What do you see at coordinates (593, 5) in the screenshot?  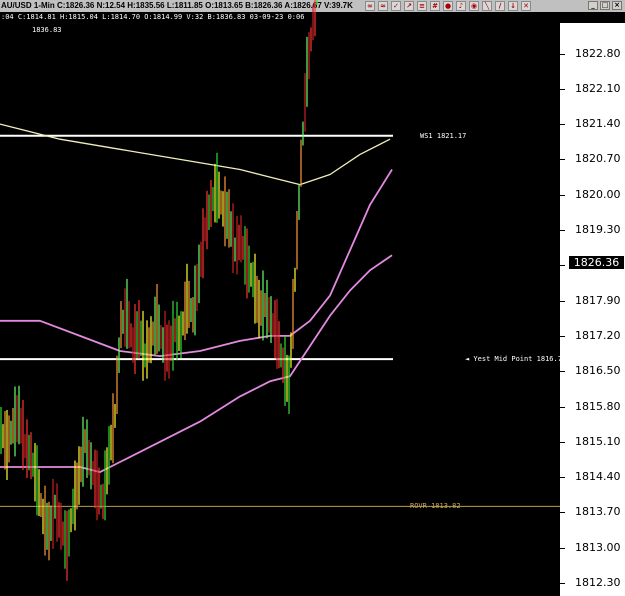 I see `minimize-button: _` at bounding box center [593, 5].